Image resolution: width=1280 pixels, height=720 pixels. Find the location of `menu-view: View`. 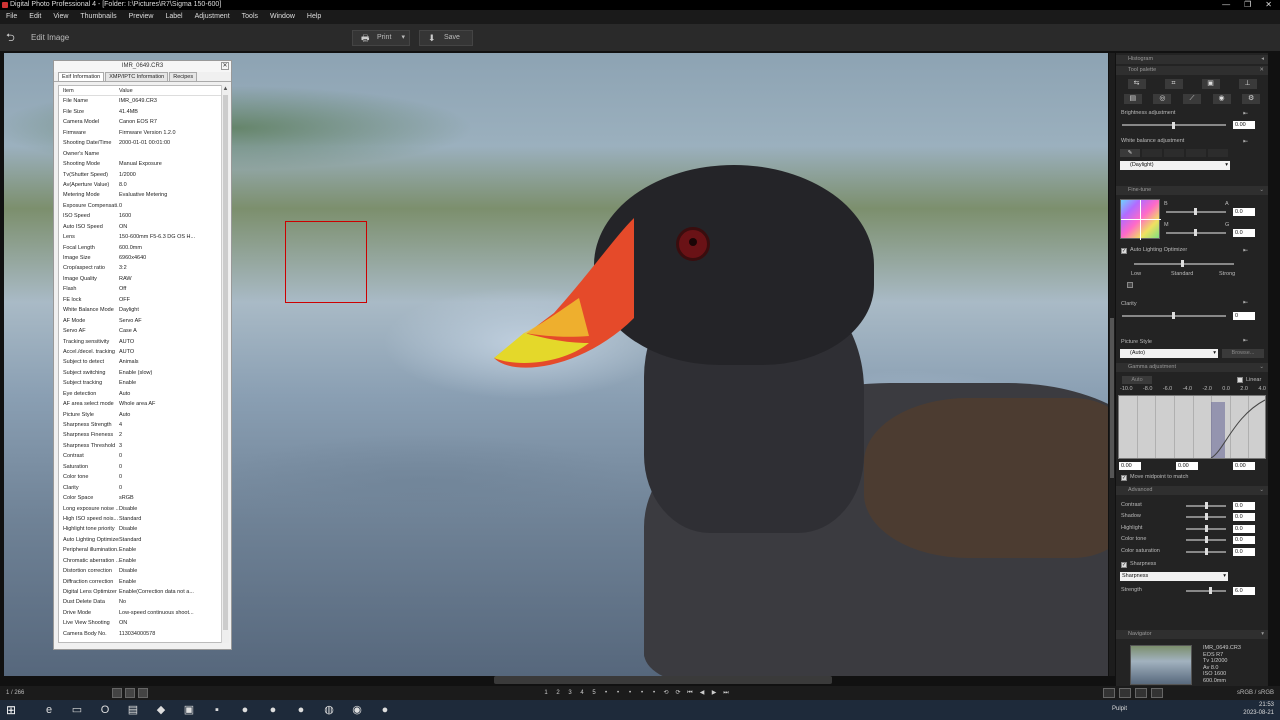

menu-view: View is located at coordinates (60, 17).